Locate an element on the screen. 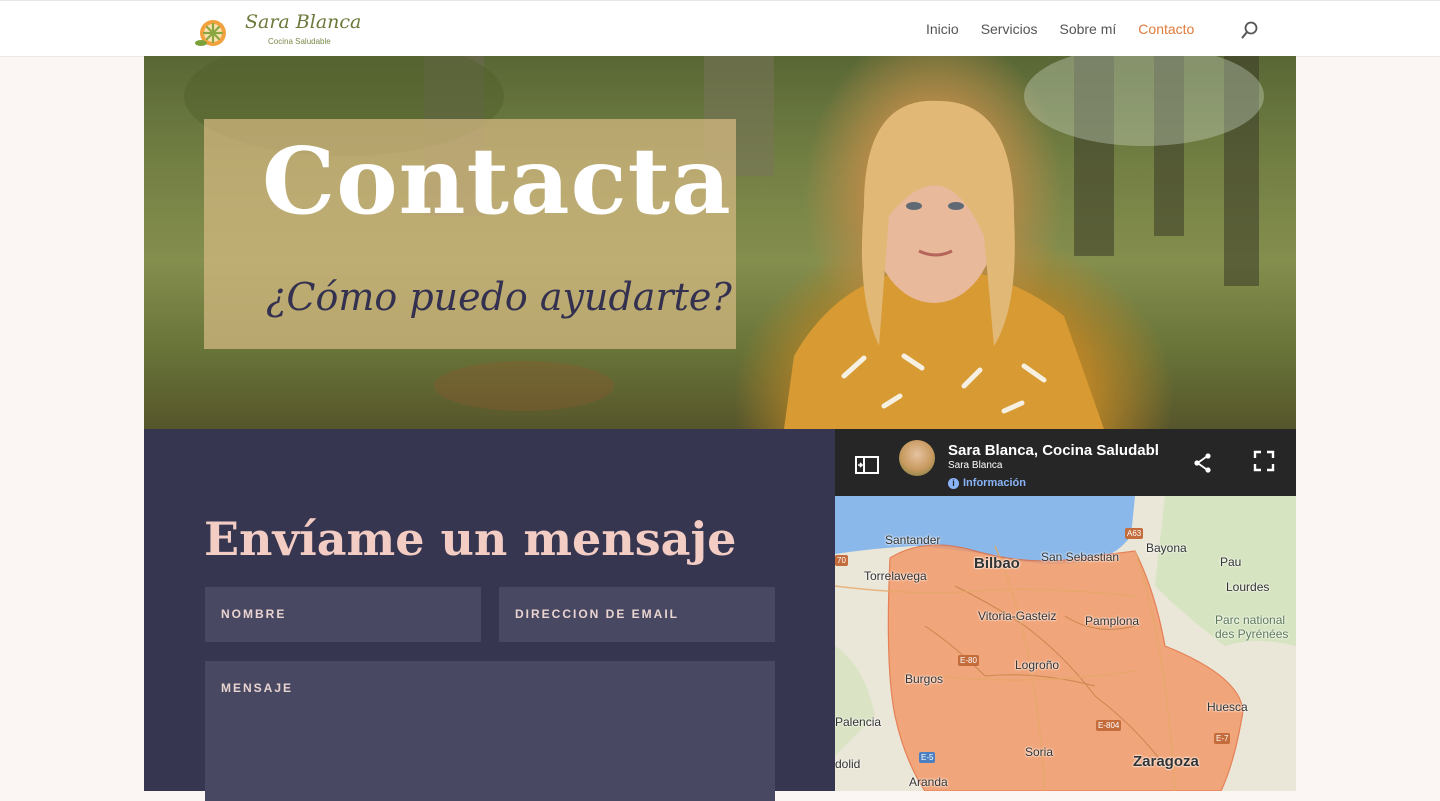 The height and width of the screenshot is (801, 1440). page-title: Contacta is located at coordinates (497, 181).